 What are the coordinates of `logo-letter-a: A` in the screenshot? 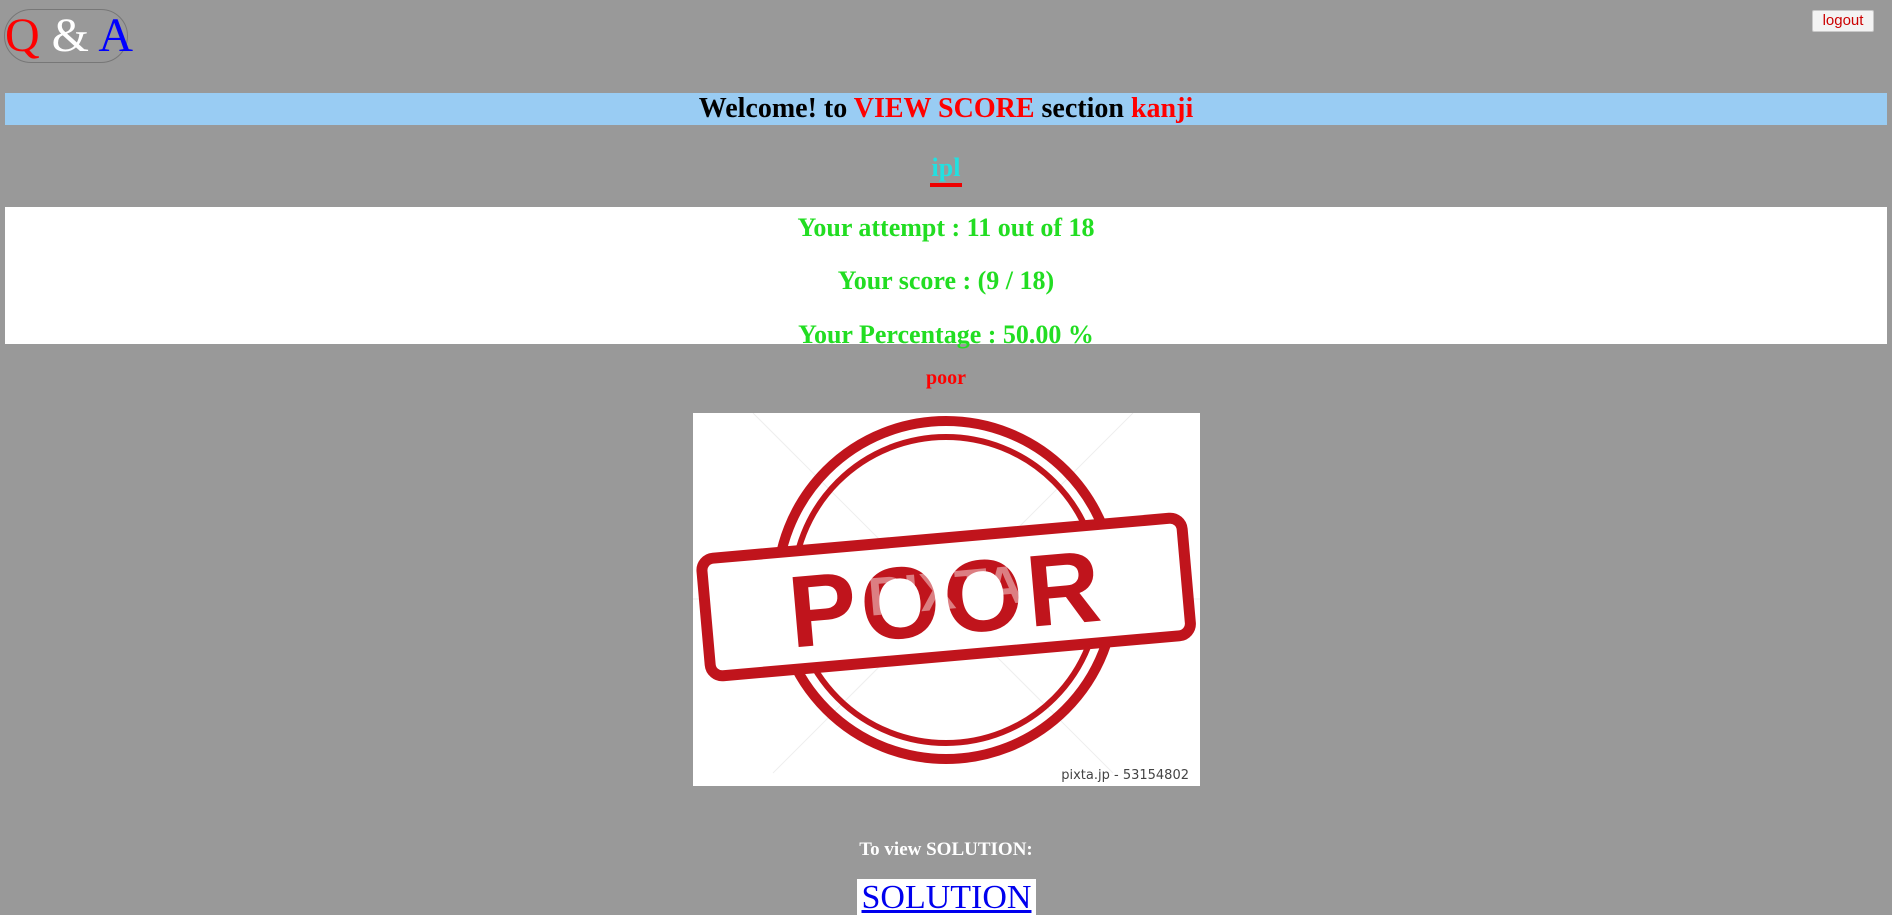 It's located at (116, 35).